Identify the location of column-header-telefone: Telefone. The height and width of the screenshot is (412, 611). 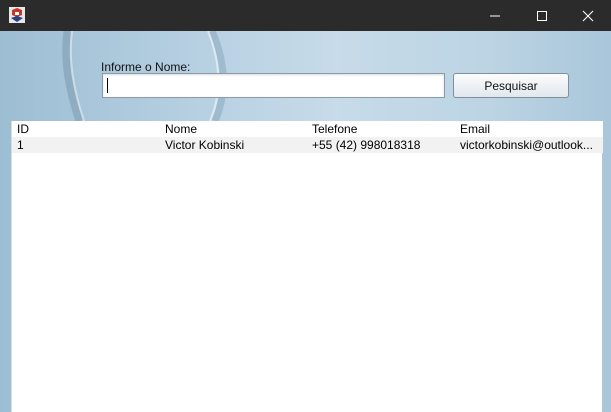
(384, 129).